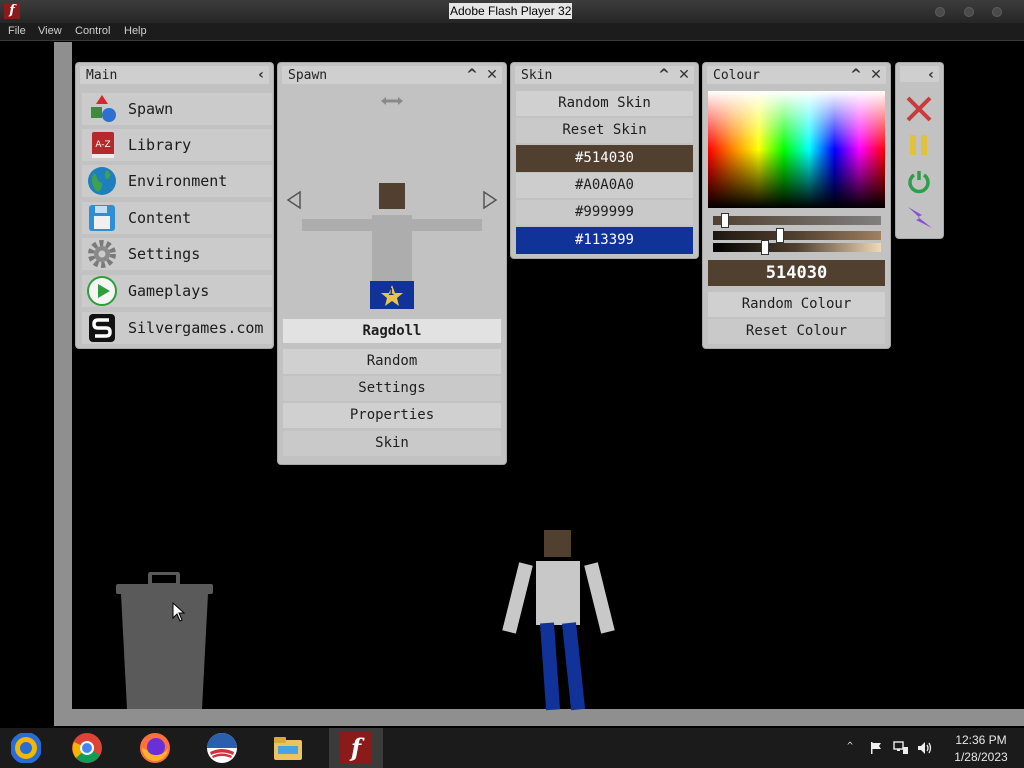 Image resolution: width=1024 pixels, height=768 pixels. Describe the element at coordinates (103, 108) in the screenshot. I see `shapes-icon` at that location.